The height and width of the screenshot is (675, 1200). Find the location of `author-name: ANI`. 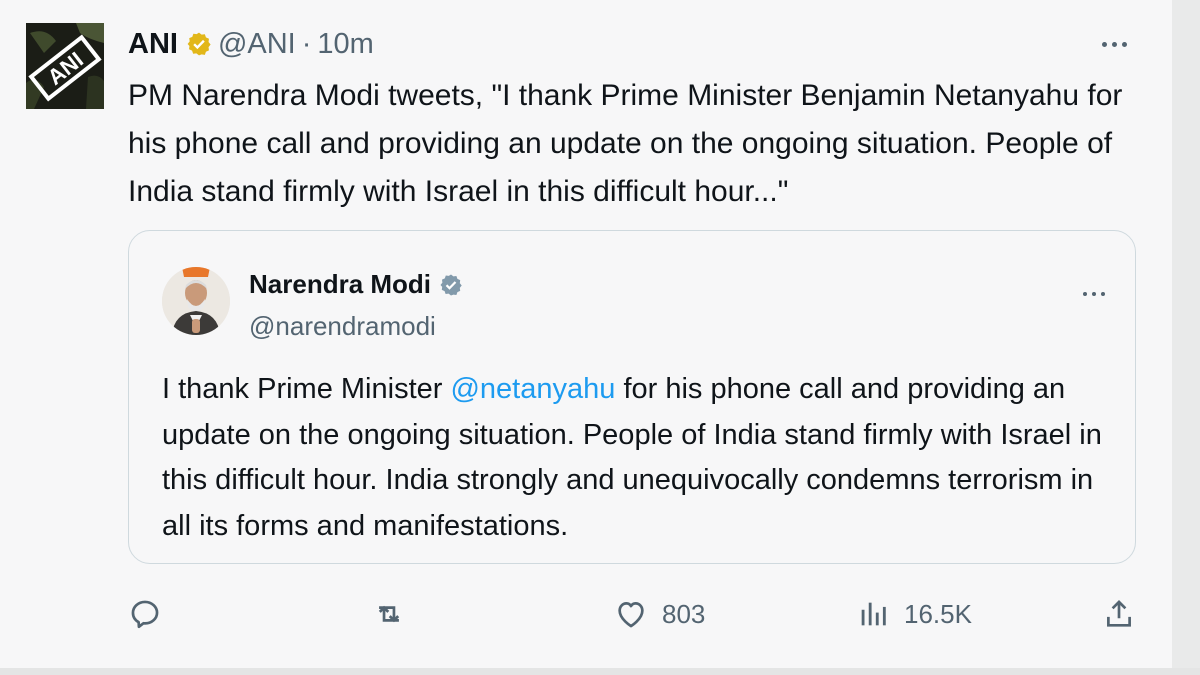

author-name: ANI is located at coordinates (153, 44).